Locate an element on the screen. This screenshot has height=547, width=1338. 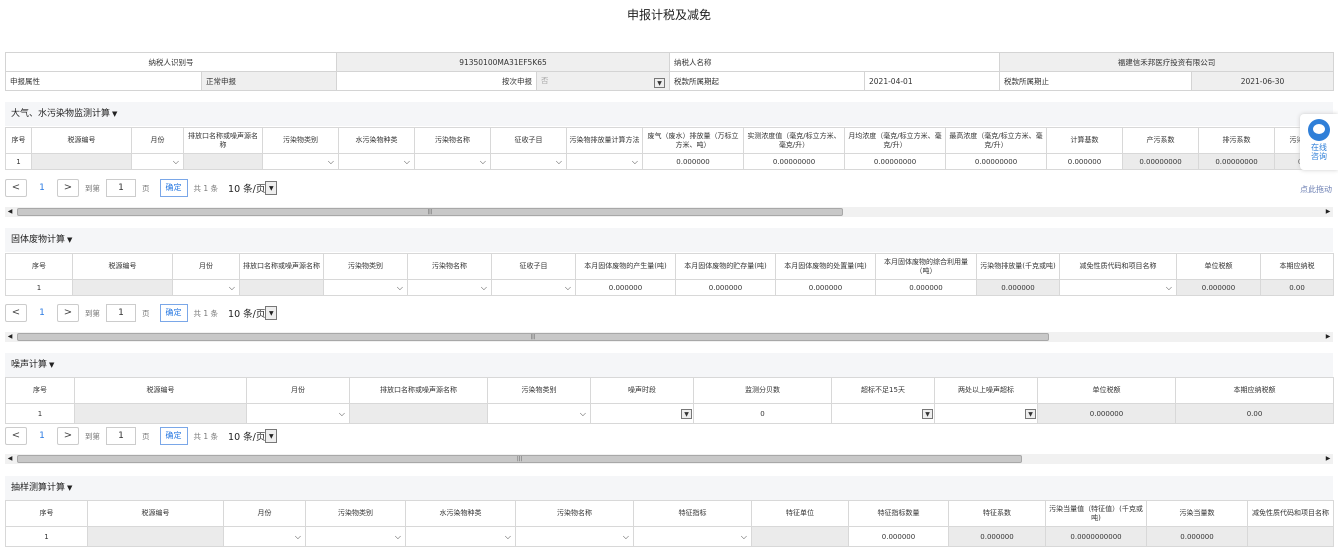
column-header: 污染物名称 is located at coordinates (452, 140).